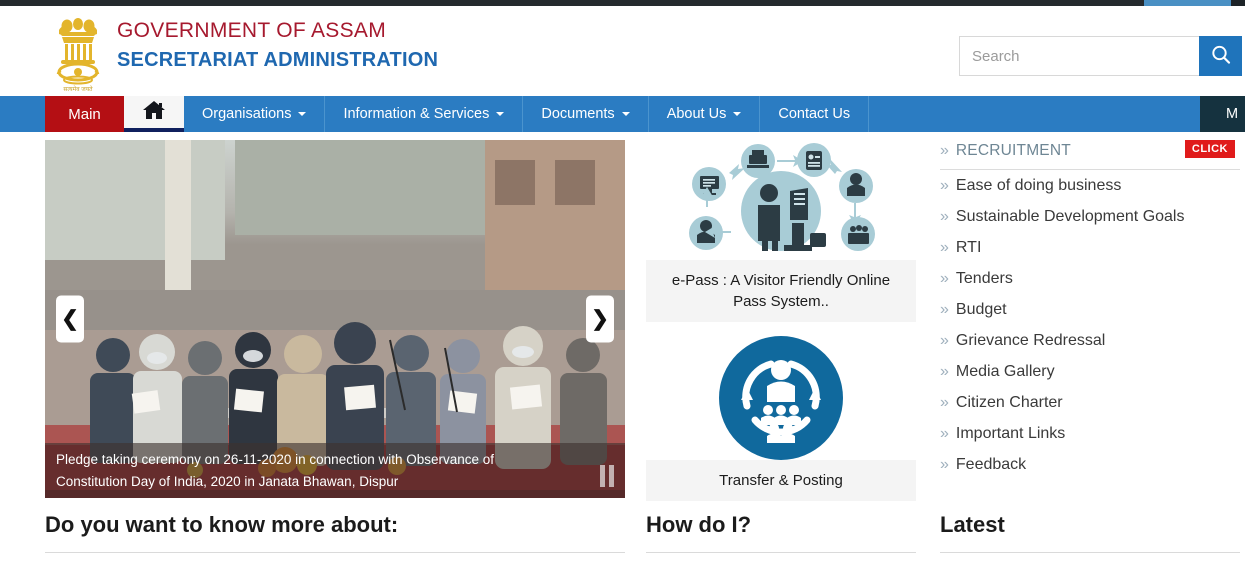  I want to click on quick-link-media-gallery: Media Gallery, so click(1005, 372).